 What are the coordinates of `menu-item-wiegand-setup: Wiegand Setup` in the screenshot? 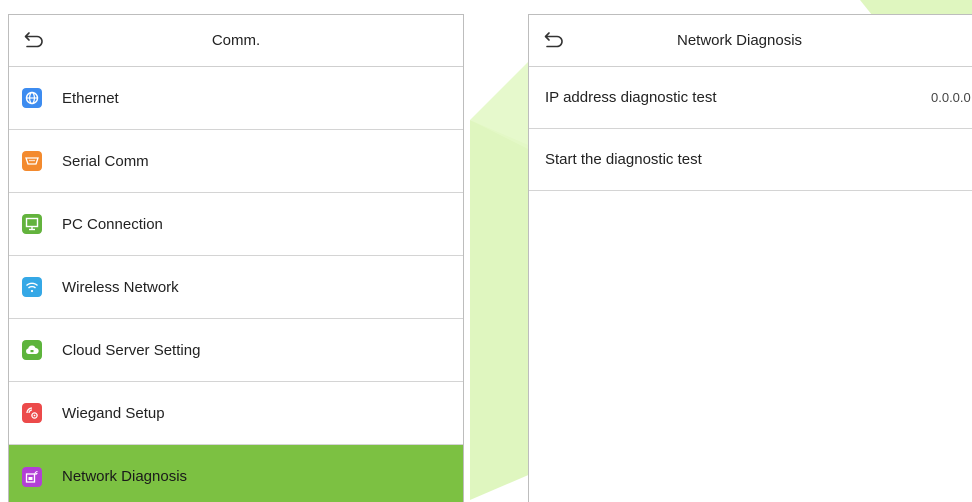 It's located at (236, 413).